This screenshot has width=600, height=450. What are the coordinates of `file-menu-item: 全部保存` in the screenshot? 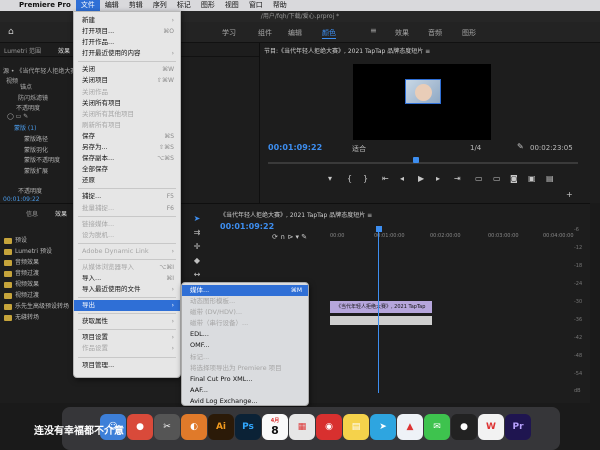 It's located at (127, 169).